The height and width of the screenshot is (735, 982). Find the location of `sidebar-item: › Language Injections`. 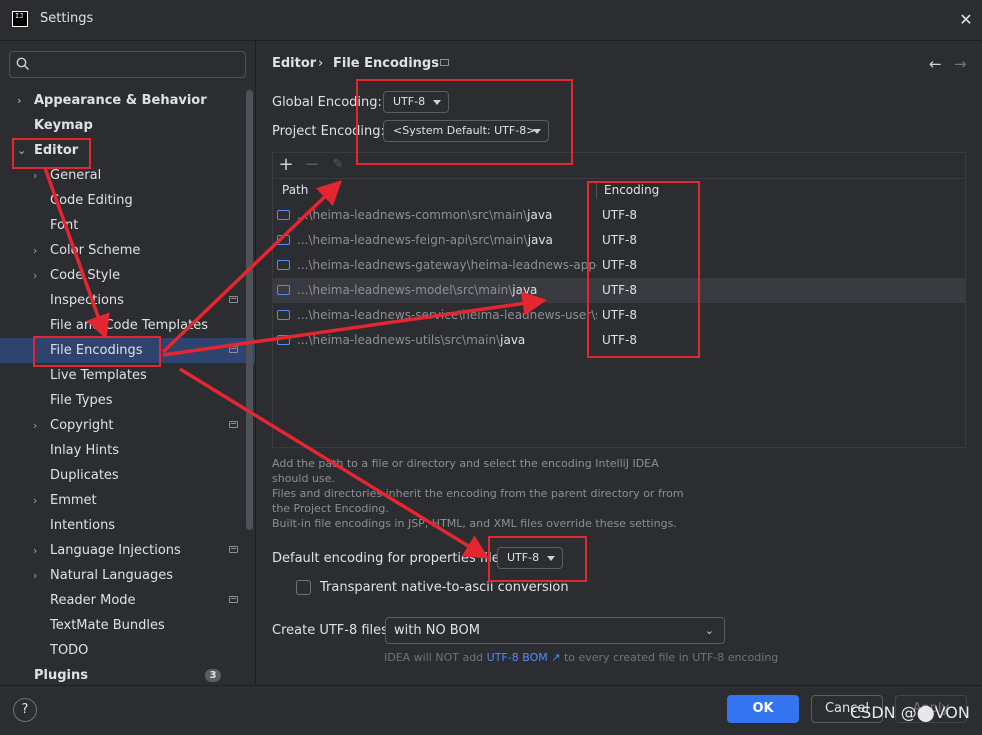

sidebar-item: › Language Injections is located at coordinates (127, 550).